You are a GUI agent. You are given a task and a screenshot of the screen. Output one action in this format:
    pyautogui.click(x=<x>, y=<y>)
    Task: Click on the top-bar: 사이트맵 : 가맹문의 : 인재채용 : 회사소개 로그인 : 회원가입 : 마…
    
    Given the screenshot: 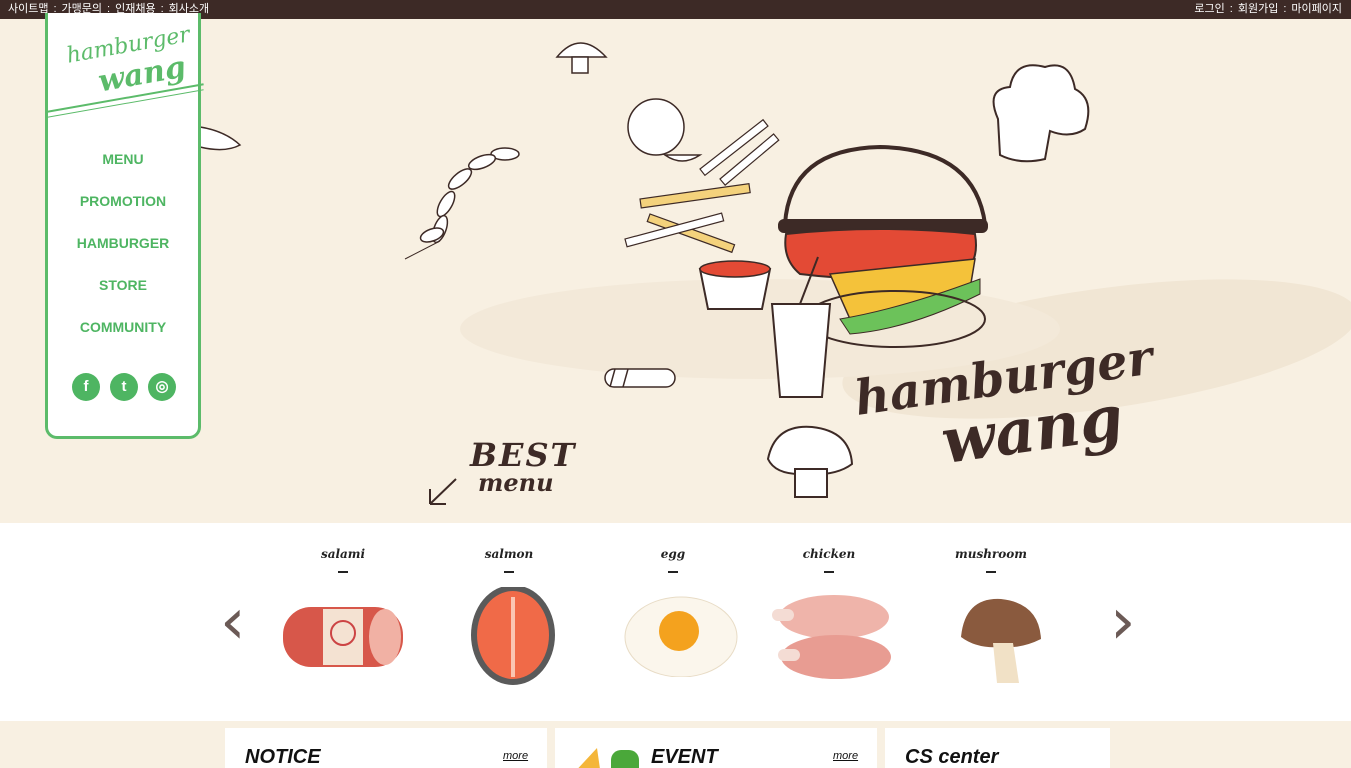 What is the action you would take?
    pyautogui.click(x=675, y=9)
    